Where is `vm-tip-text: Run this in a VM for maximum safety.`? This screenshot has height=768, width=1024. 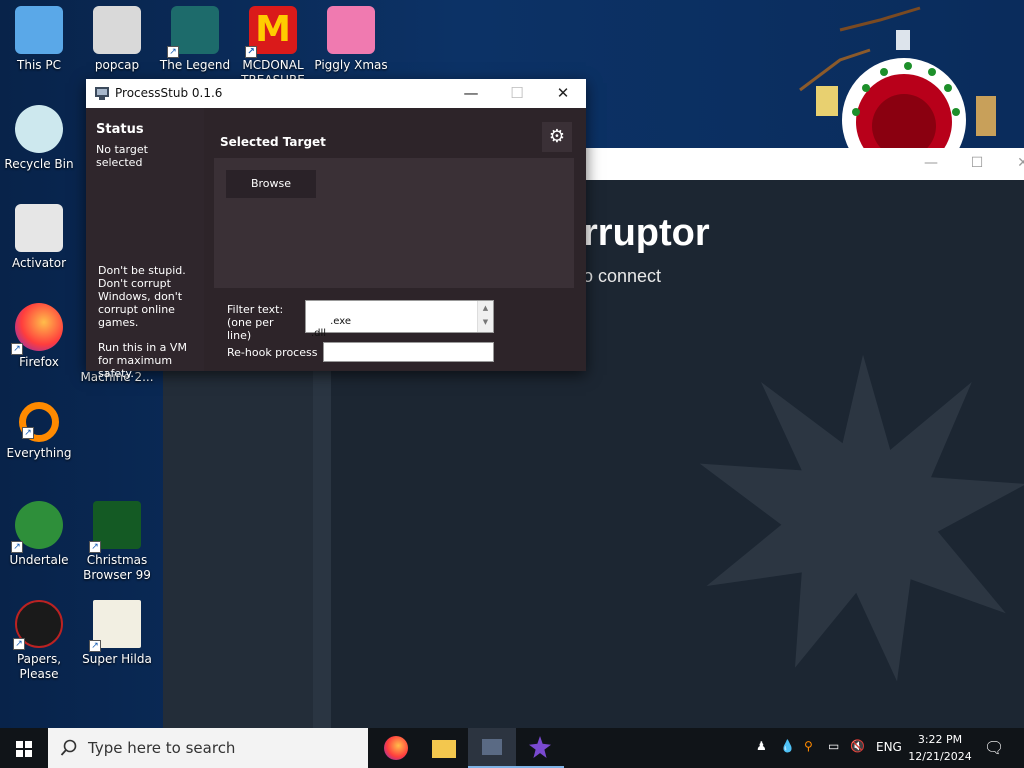 vm-tip-text: Run this in a VM for maximum safety. is located at coordinates (142, 360).